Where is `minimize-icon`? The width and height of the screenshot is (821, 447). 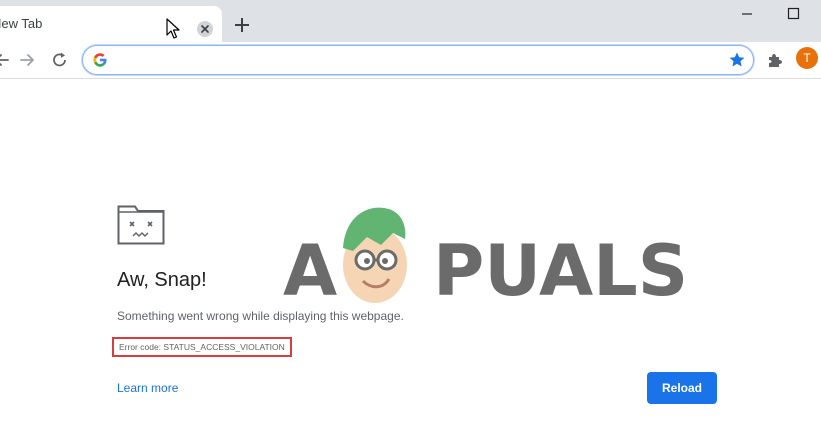 minimize-icon is located at coordinates (747, 15).